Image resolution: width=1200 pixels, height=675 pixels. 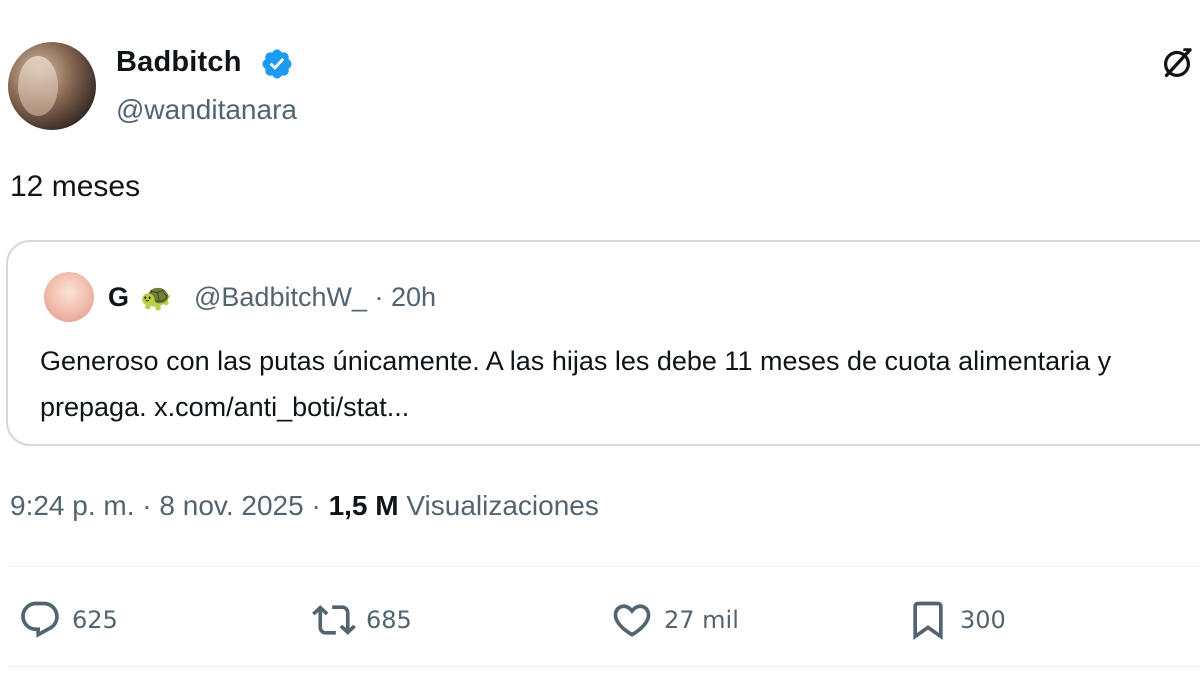 I want to click on bookmark-button: 300, so click(x=956, y=620).